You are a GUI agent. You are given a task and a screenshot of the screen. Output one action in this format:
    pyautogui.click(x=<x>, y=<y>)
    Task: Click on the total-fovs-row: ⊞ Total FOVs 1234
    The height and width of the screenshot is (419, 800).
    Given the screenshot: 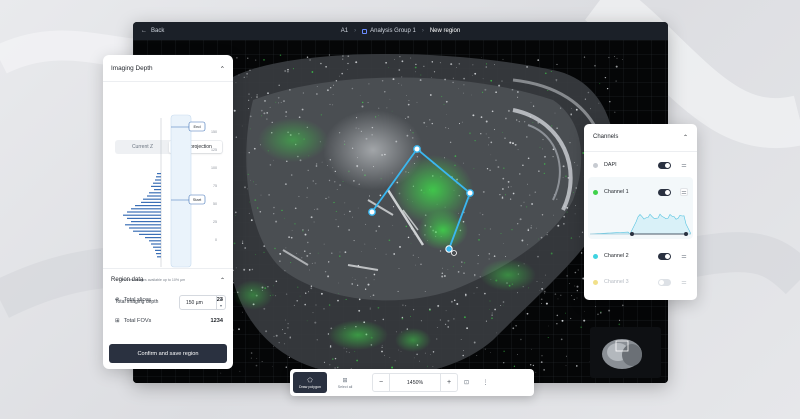 What is the action you would take?
    pyautogui.click(x=169, y=321)
    